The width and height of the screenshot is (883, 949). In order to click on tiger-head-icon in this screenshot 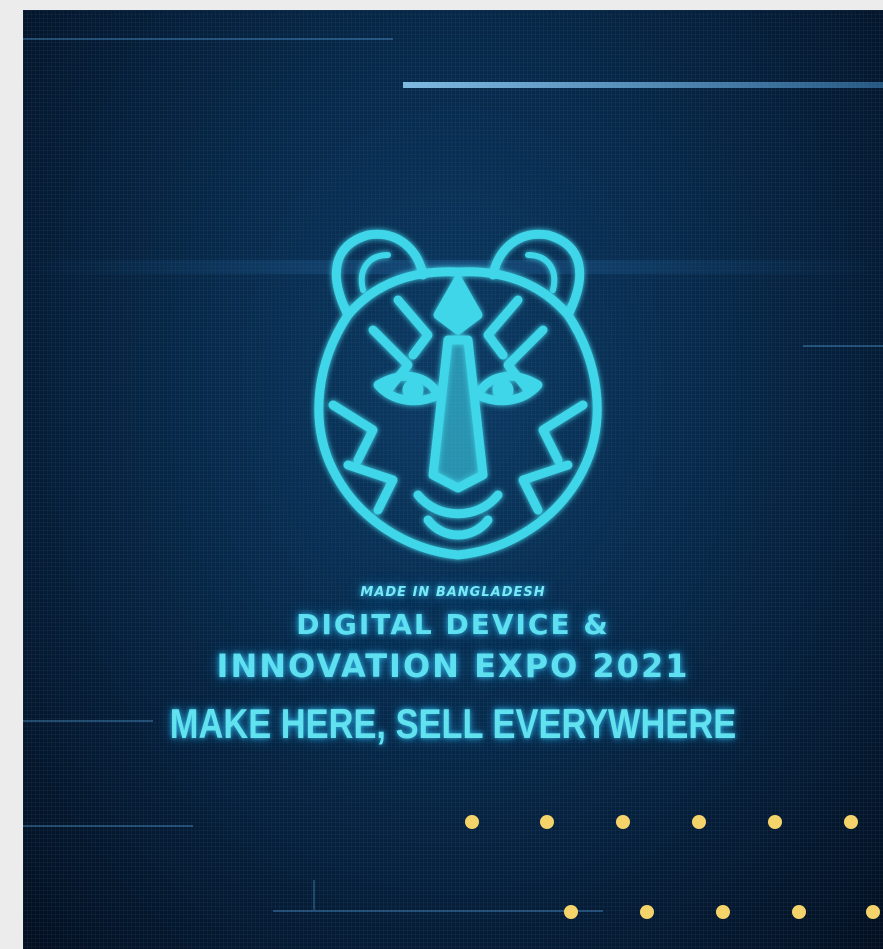, I will do `click(458, 394)`.